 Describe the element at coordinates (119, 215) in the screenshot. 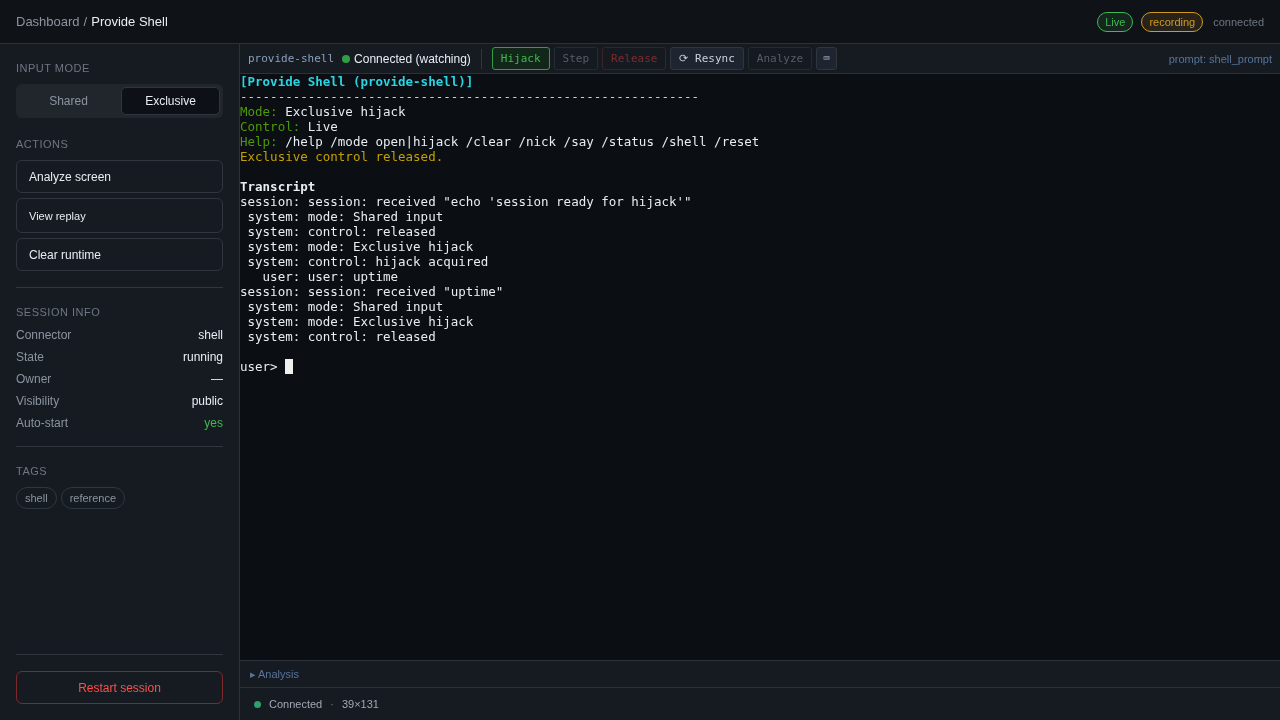

I see `action-button: View replay` at that location.